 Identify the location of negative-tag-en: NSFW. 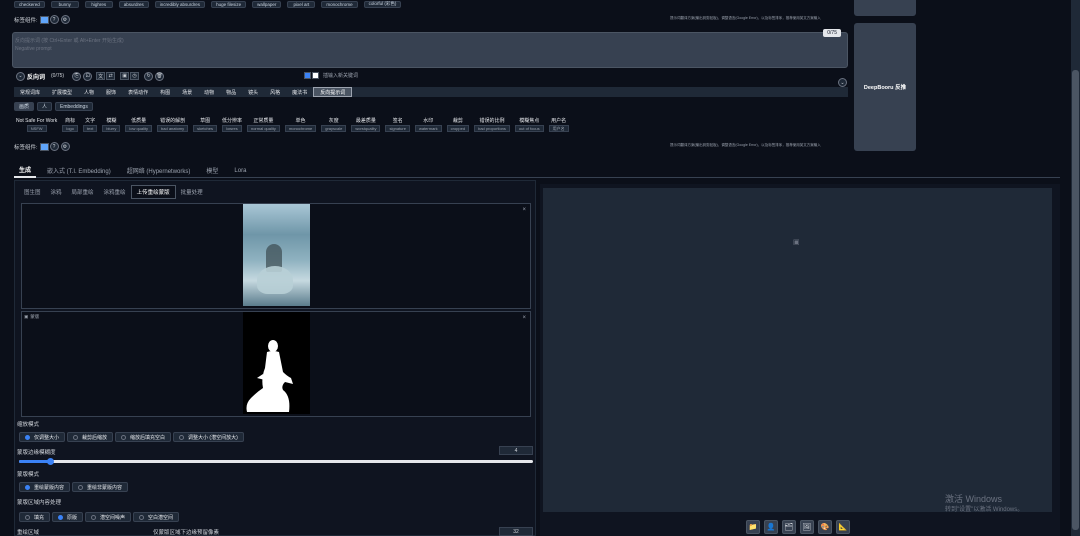
(36, 128).